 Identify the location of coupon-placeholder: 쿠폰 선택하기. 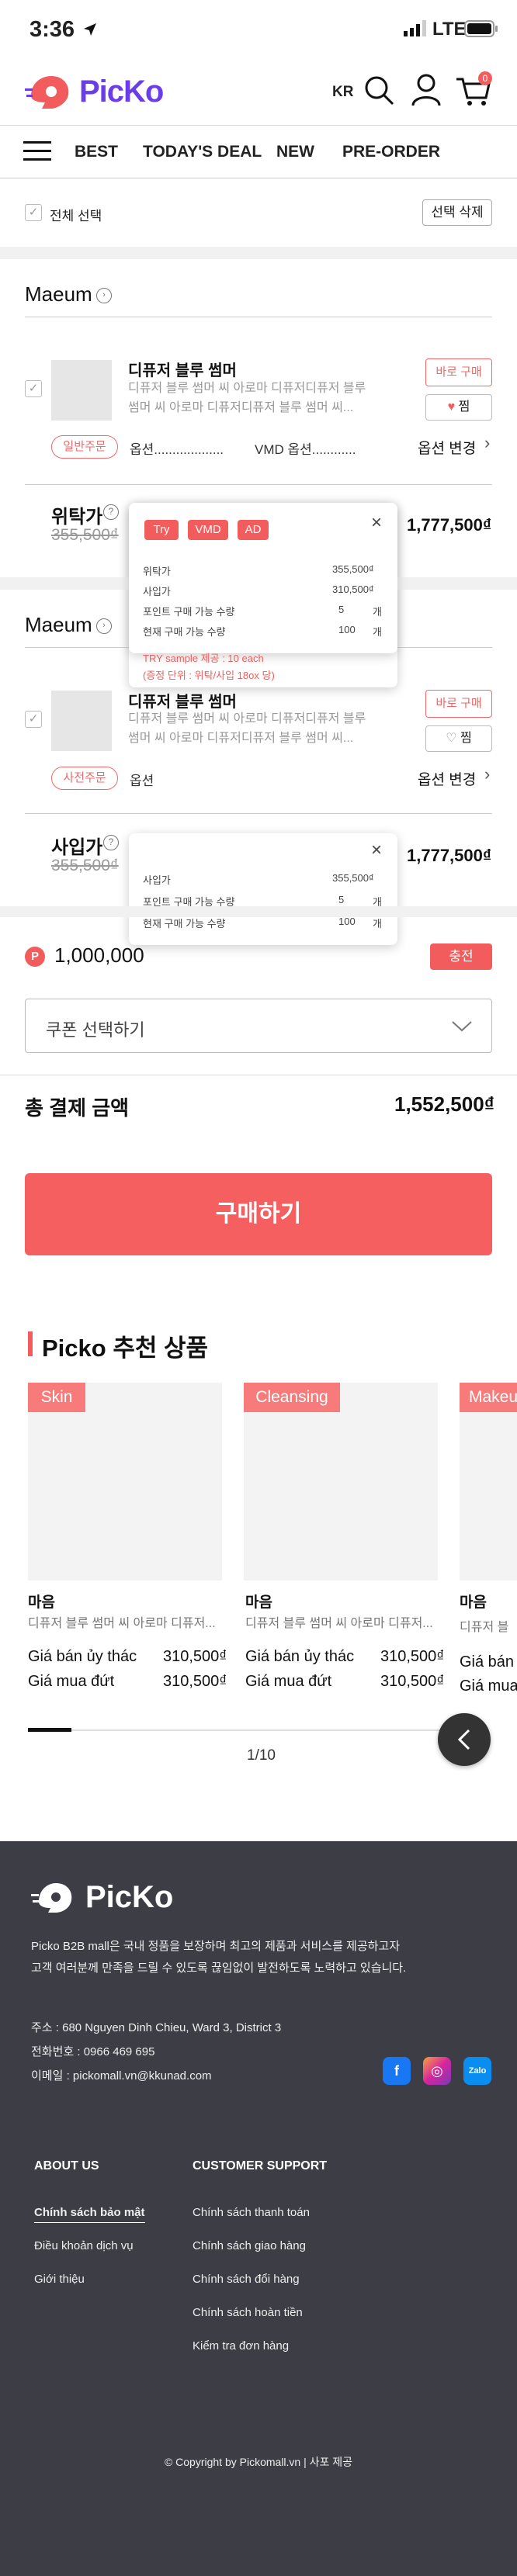
(96, 1030).